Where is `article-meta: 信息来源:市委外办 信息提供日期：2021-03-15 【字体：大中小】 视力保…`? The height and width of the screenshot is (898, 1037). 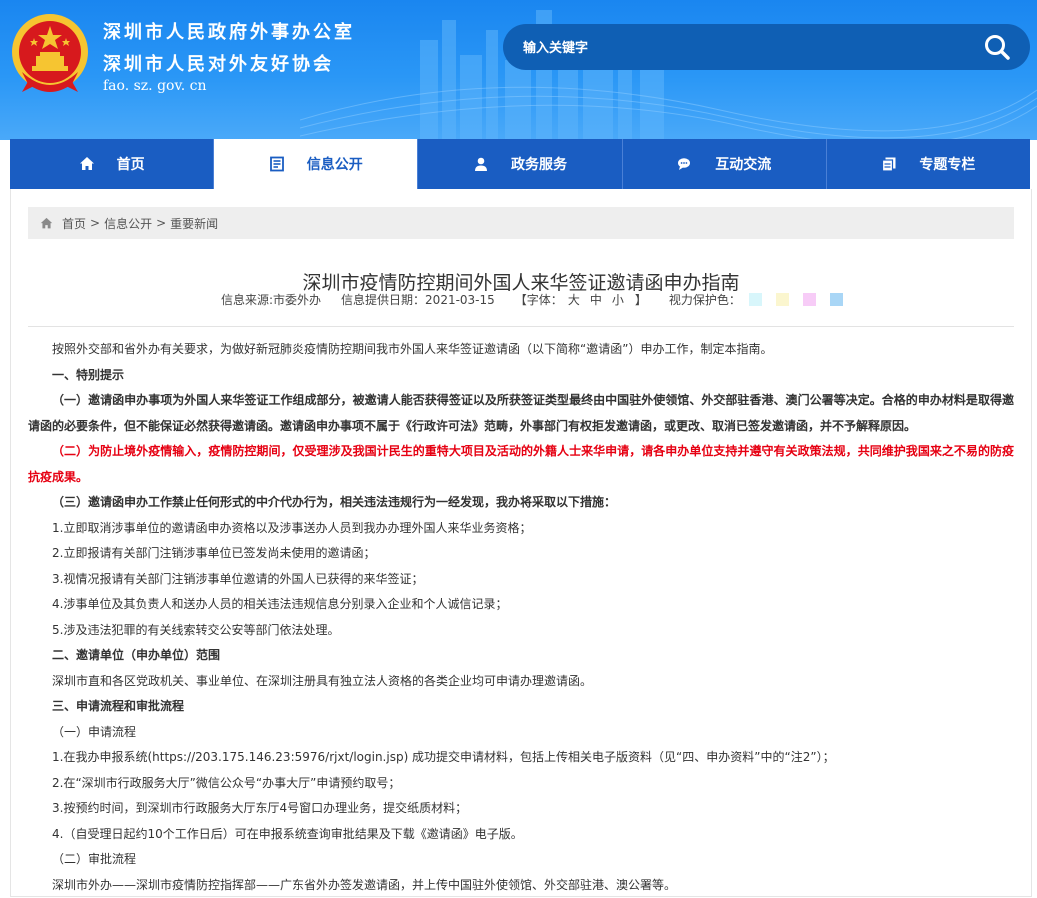
article-meta: 信息来源:市委外办 信息提供日期：2021-03-15 【字体：大中小】 视力保… is located at coordinates (539, 299).